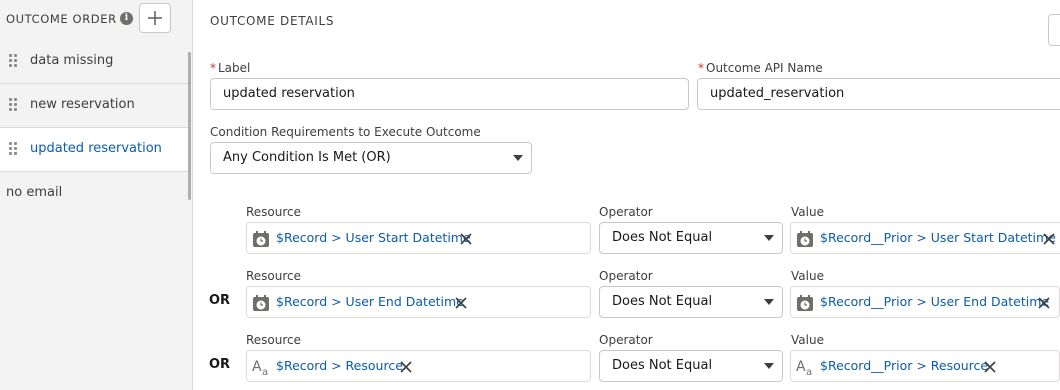 This screenshot has height=390, width=1060. I want to click on outcome-item-label: new reservation, so click(82, 104).